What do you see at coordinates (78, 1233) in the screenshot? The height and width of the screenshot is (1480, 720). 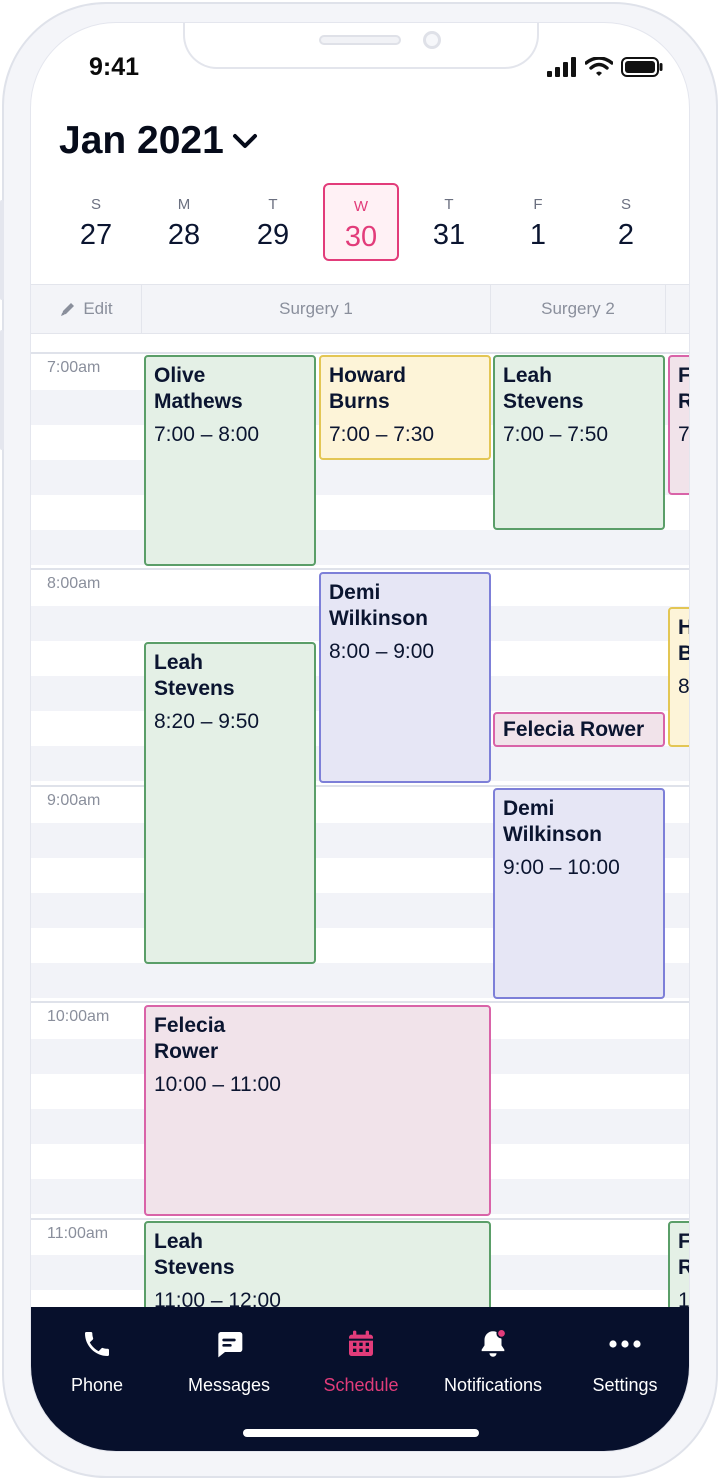 I see `time-label: 11:00am` at bounding box center [78, 1233].